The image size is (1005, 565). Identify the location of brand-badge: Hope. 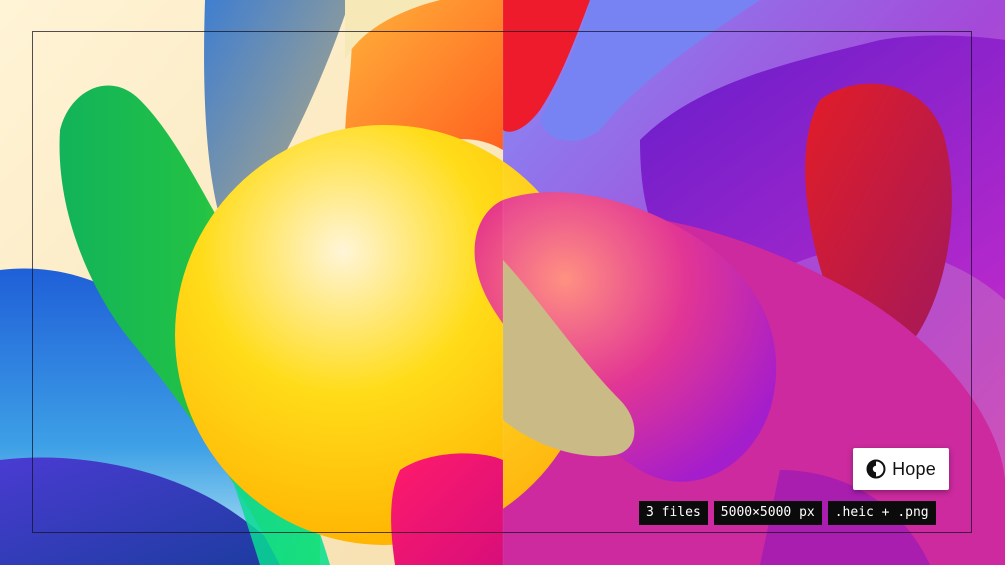
(901, 469).